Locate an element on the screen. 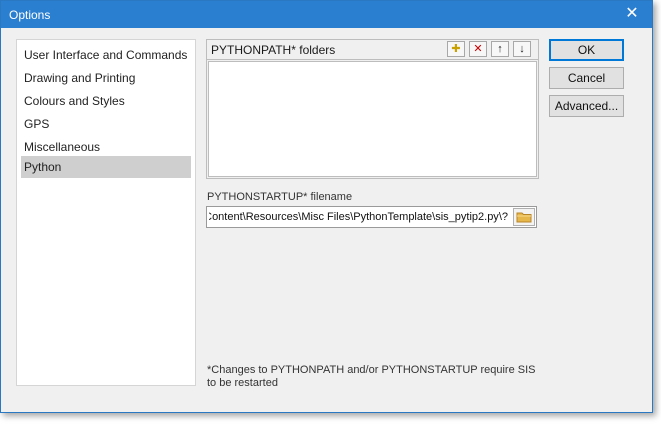 The width and height of the screenshot is (661, 428). nav-item-miscellaneous: Miscellaneous is located at coordinates (106, 147).